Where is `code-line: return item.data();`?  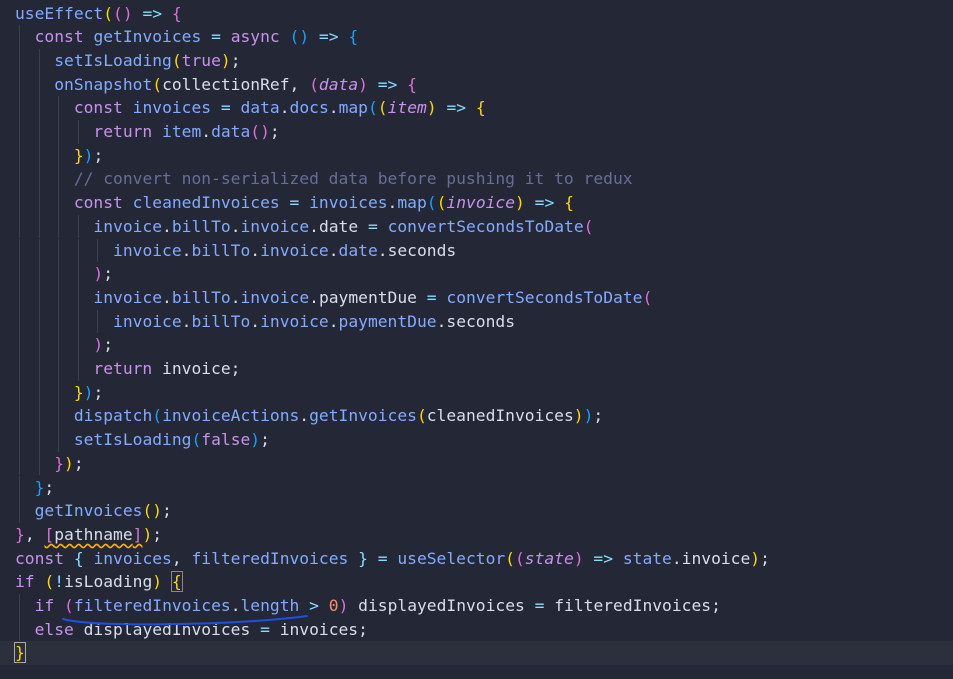 code-line: return item.data(); is located at coordinates (476, 132).